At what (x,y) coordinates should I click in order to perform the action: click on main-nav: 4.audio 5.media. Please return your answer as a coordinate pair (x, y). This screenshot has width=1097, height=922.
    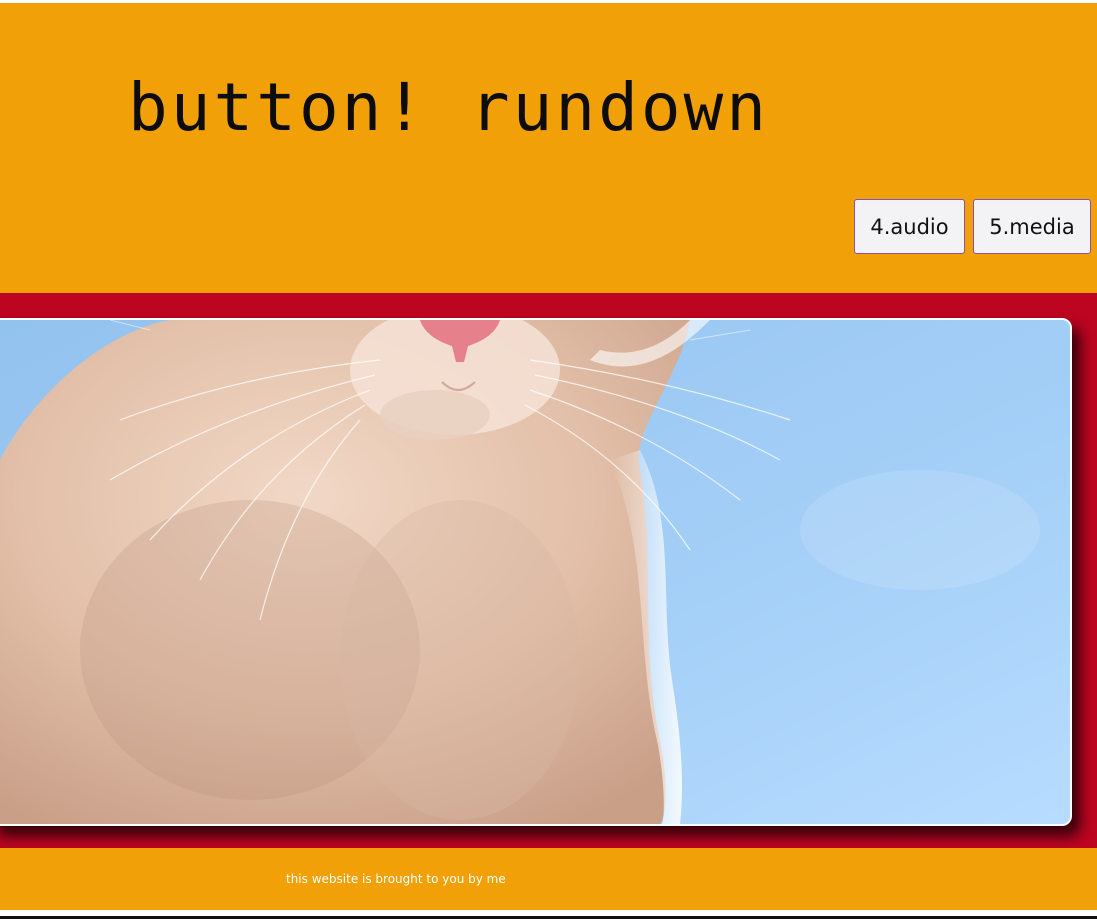
    Looking at the image, I should click on (972, 226).